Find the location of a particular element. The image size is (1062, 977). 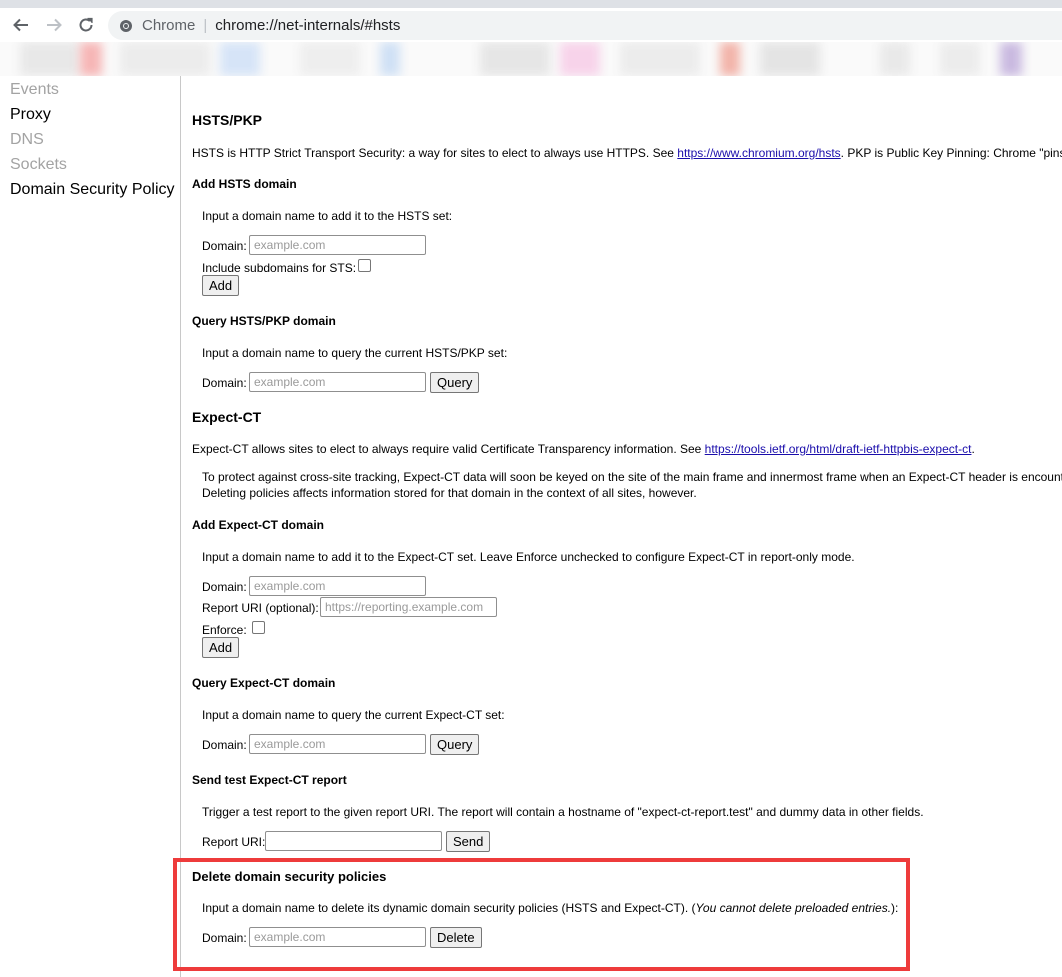

add-expect-ct-domain-input is located at coordinates (337, 586).